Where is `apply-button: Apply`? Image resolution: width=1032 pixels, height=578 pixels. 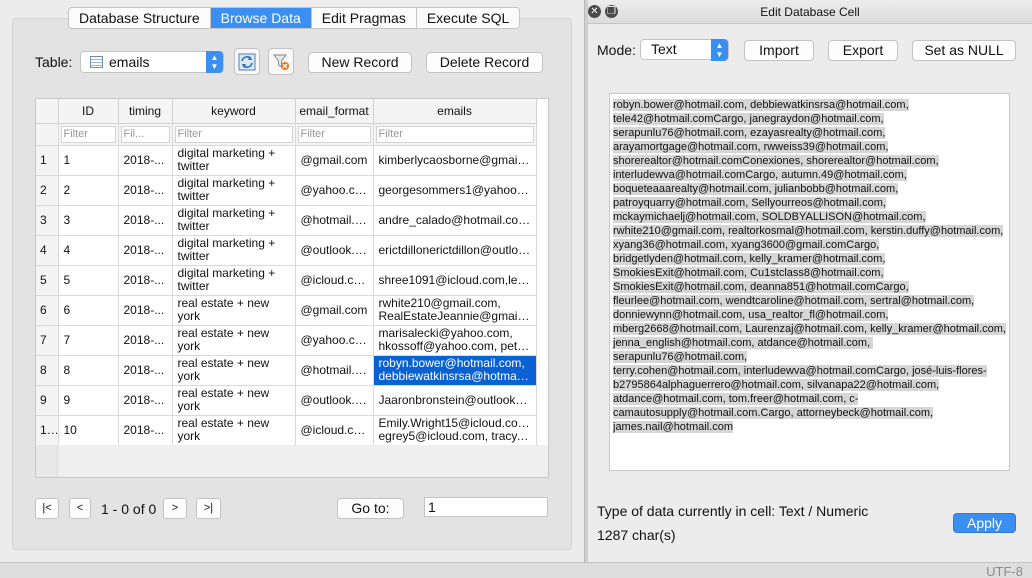
apply-button: Apply is located at coordinates (984, 523).